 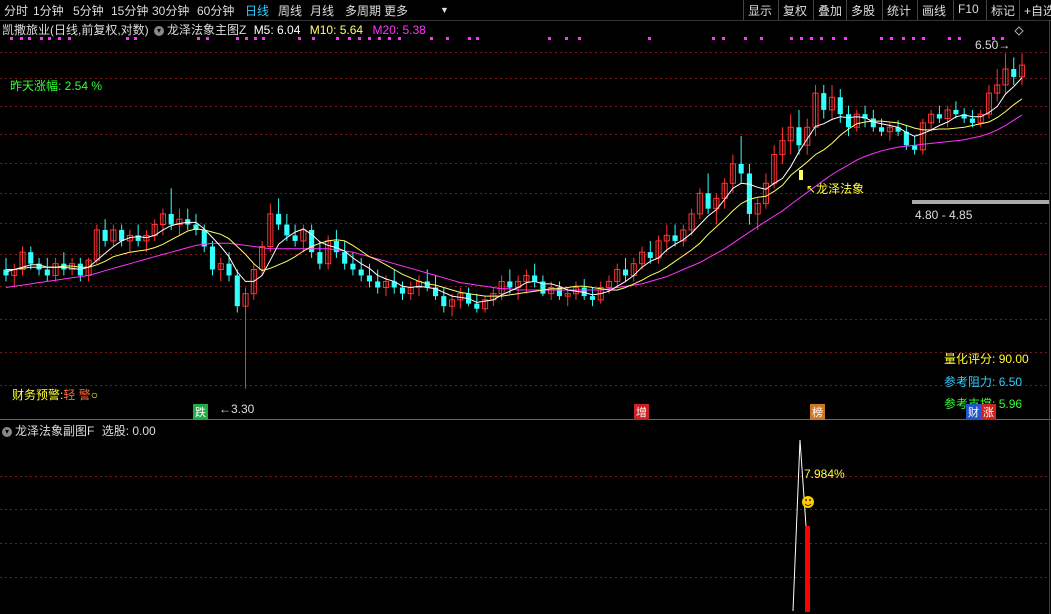 I want to click on sub-indicator-header: ▾ 龙泽法象副图F 选股: 0.00, so click(x=79, y=430).